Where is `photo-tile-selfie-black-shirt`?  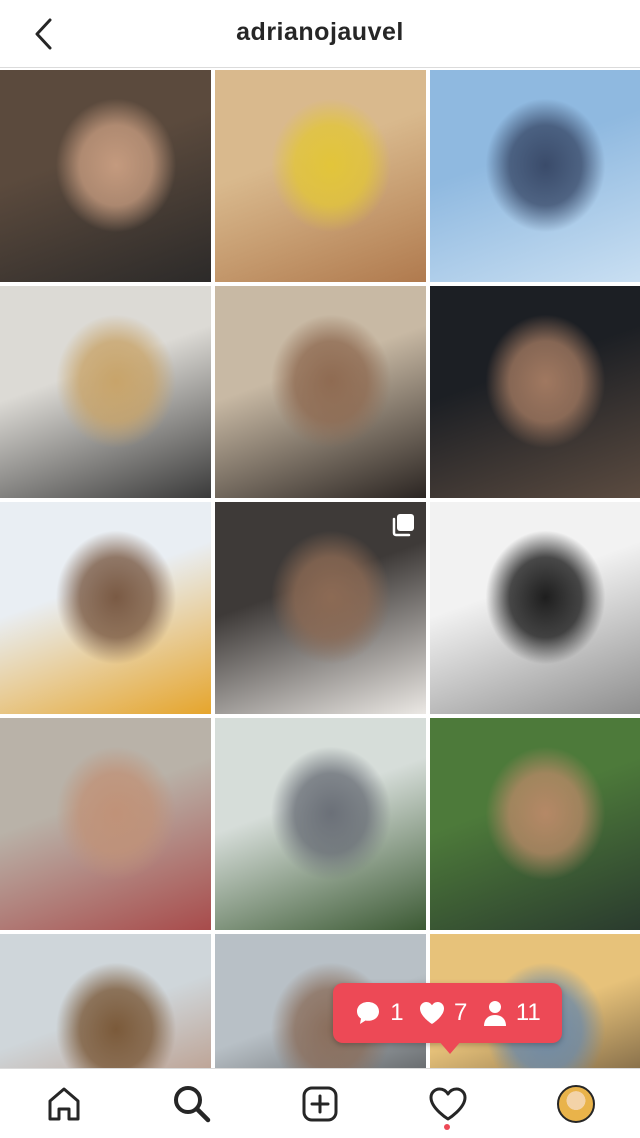
photo-tile-selfie-black-shirt is located at coordinates (320, 392).